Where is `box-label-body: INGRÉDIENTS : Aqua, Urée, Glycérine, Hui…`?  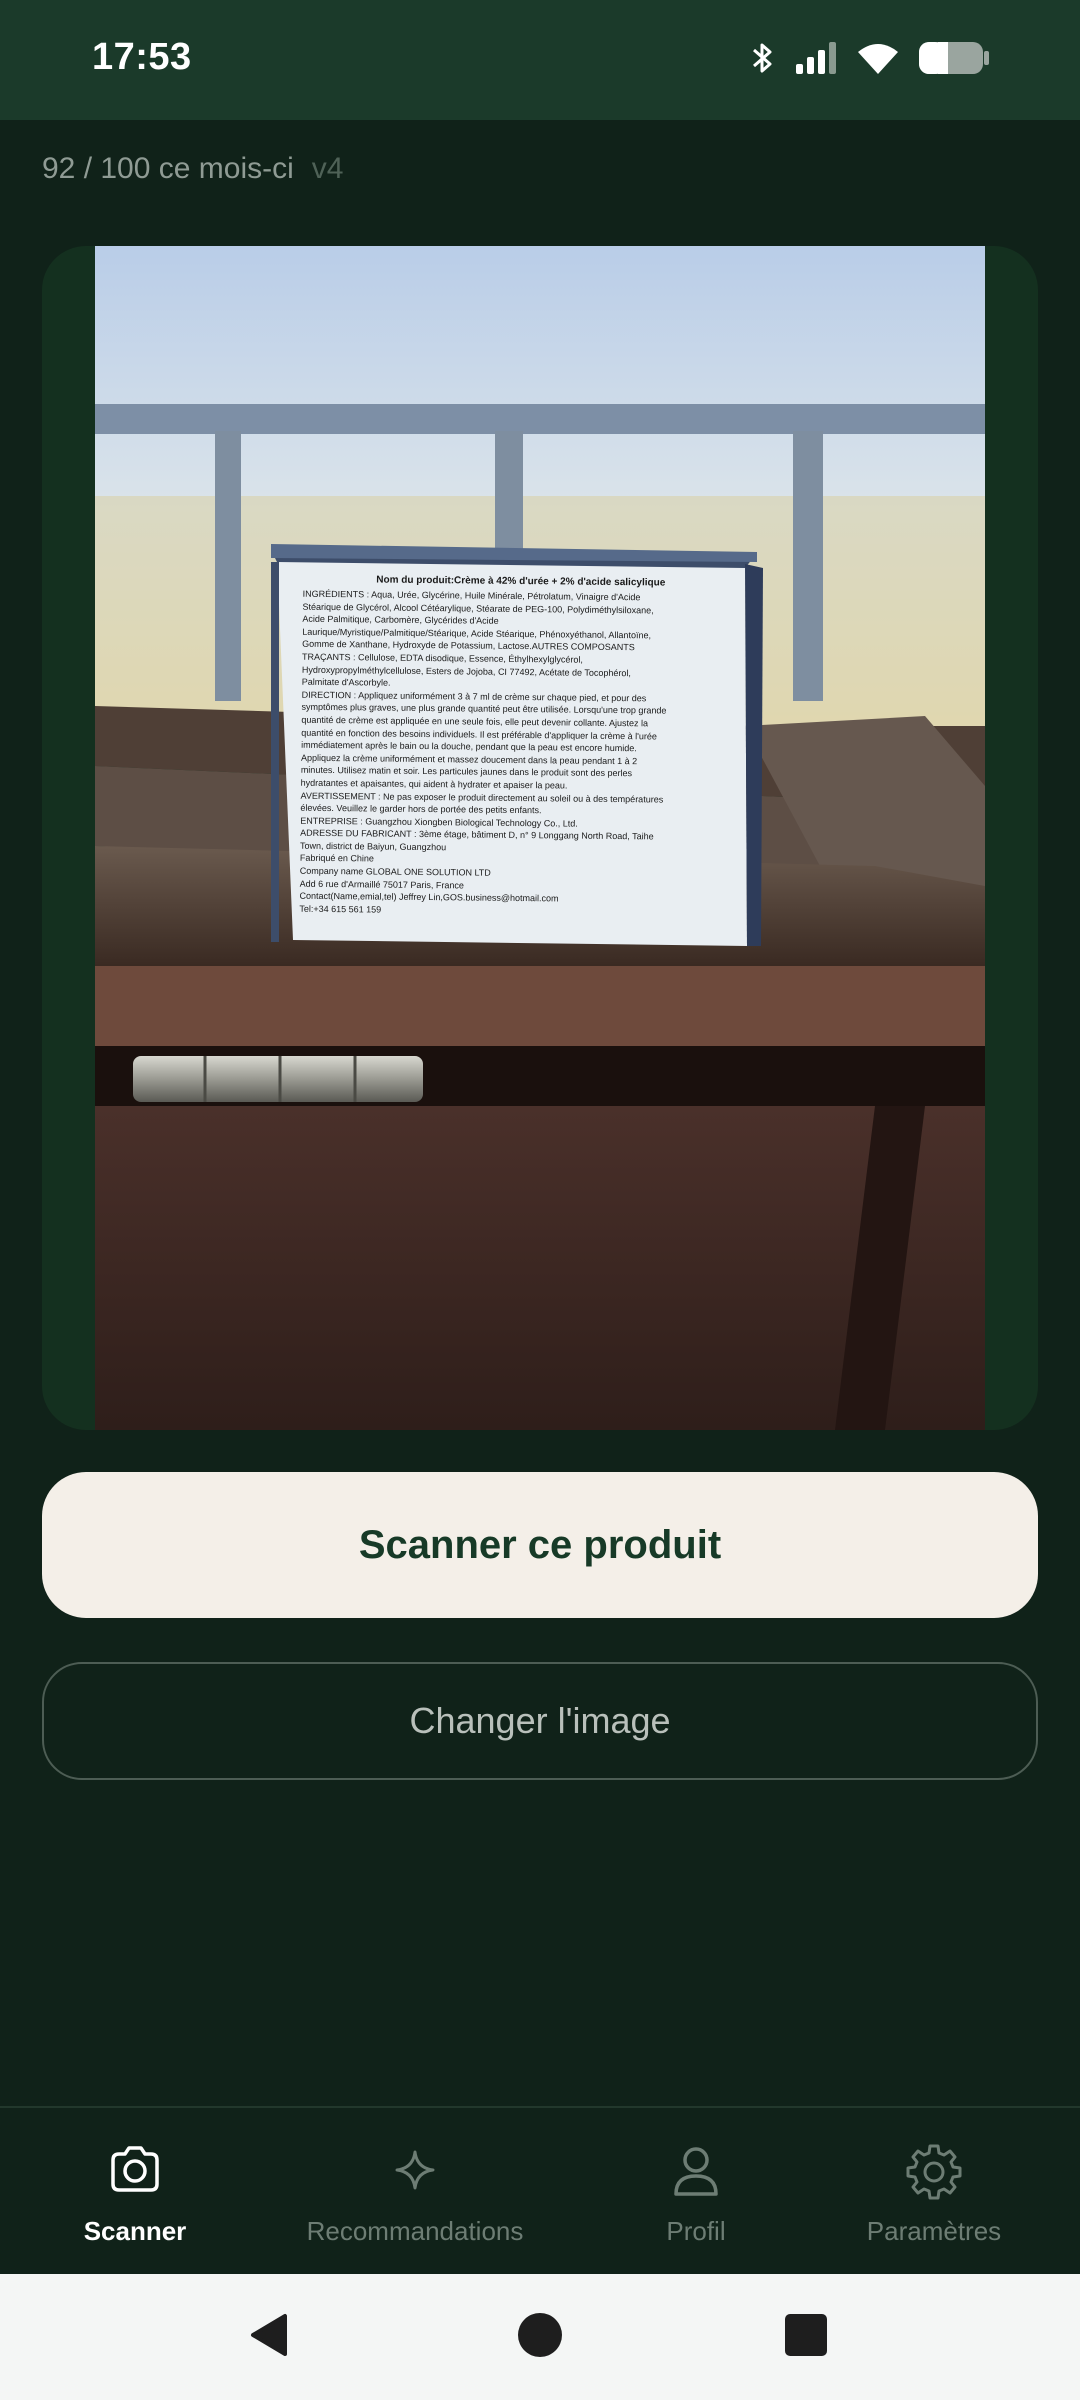
box-label-body: INGRÉDIENTS : Aqua, Urée, Glycérine, Hui… is located at coordinates (518, 754).